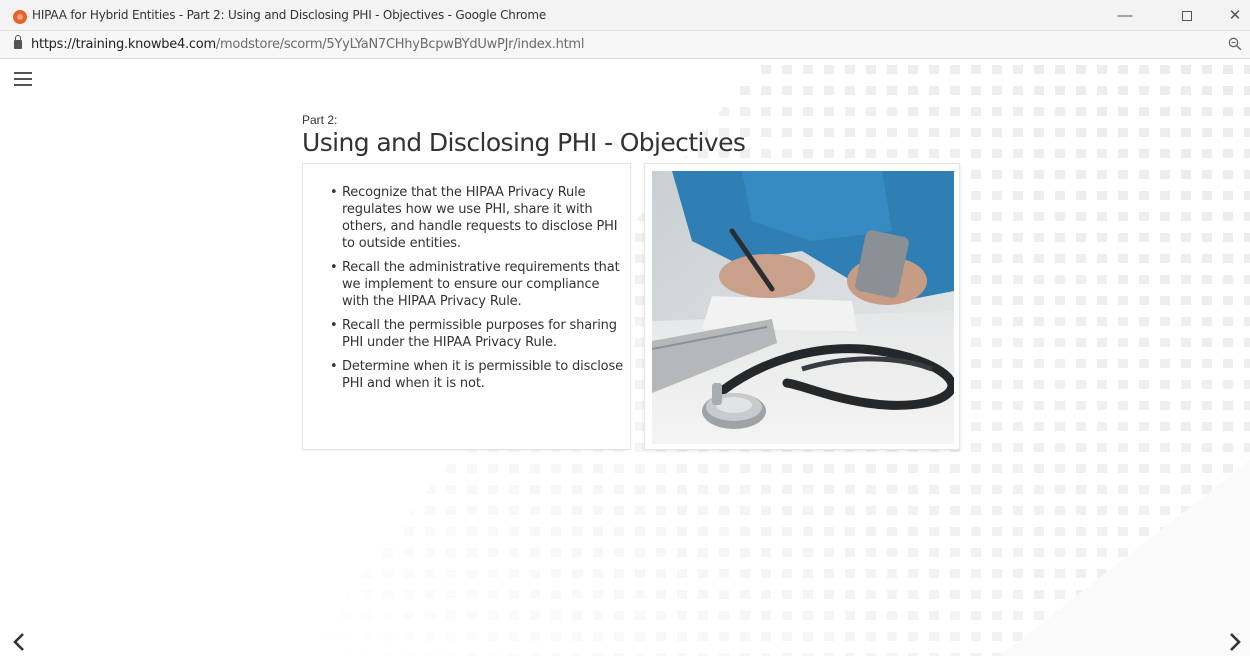 The width and height of the screenshot is (1250, 656). What do you see at coordinates (123, 44) in the screenshot?
I see `url-base: https://training.knowbe4.com` at bounding box center [123, 44].